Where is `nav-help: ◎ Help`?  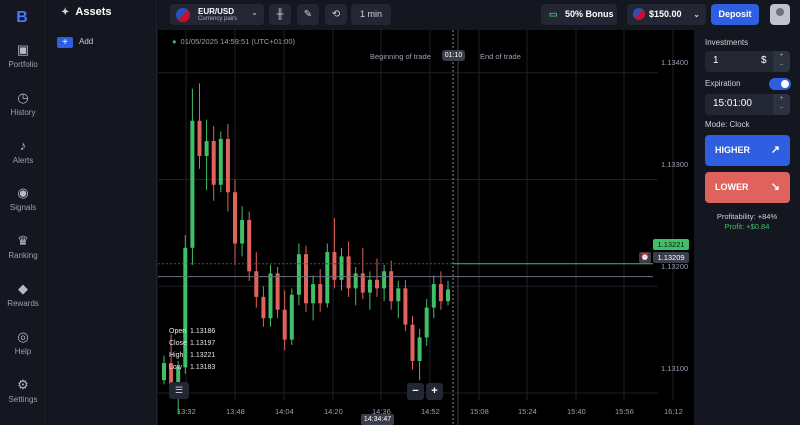
nav-help: ◎ Help is located at coordinates (23, 347).